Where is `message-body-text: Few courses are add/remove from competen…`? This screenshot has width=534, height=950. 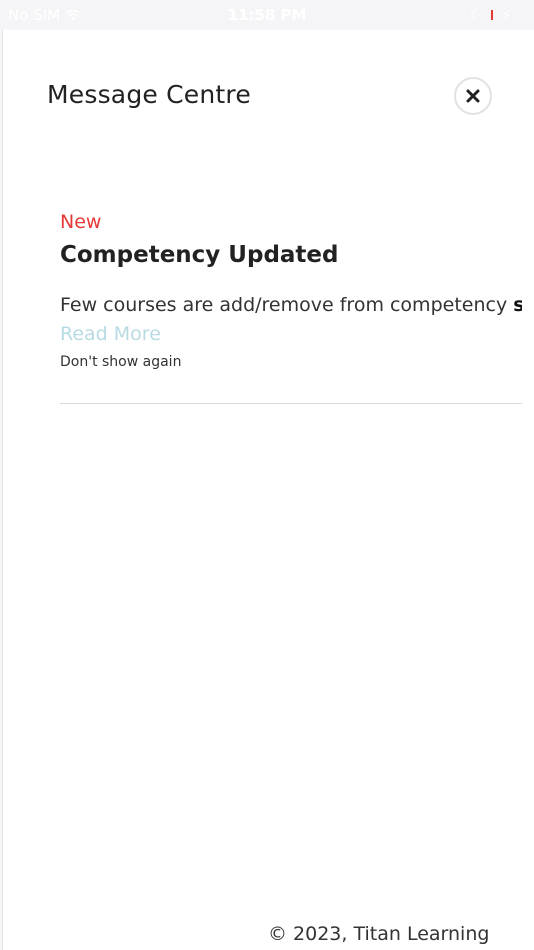
message-body-text: Few courses are add/remove from competen… is located at coordinates (287, 305).